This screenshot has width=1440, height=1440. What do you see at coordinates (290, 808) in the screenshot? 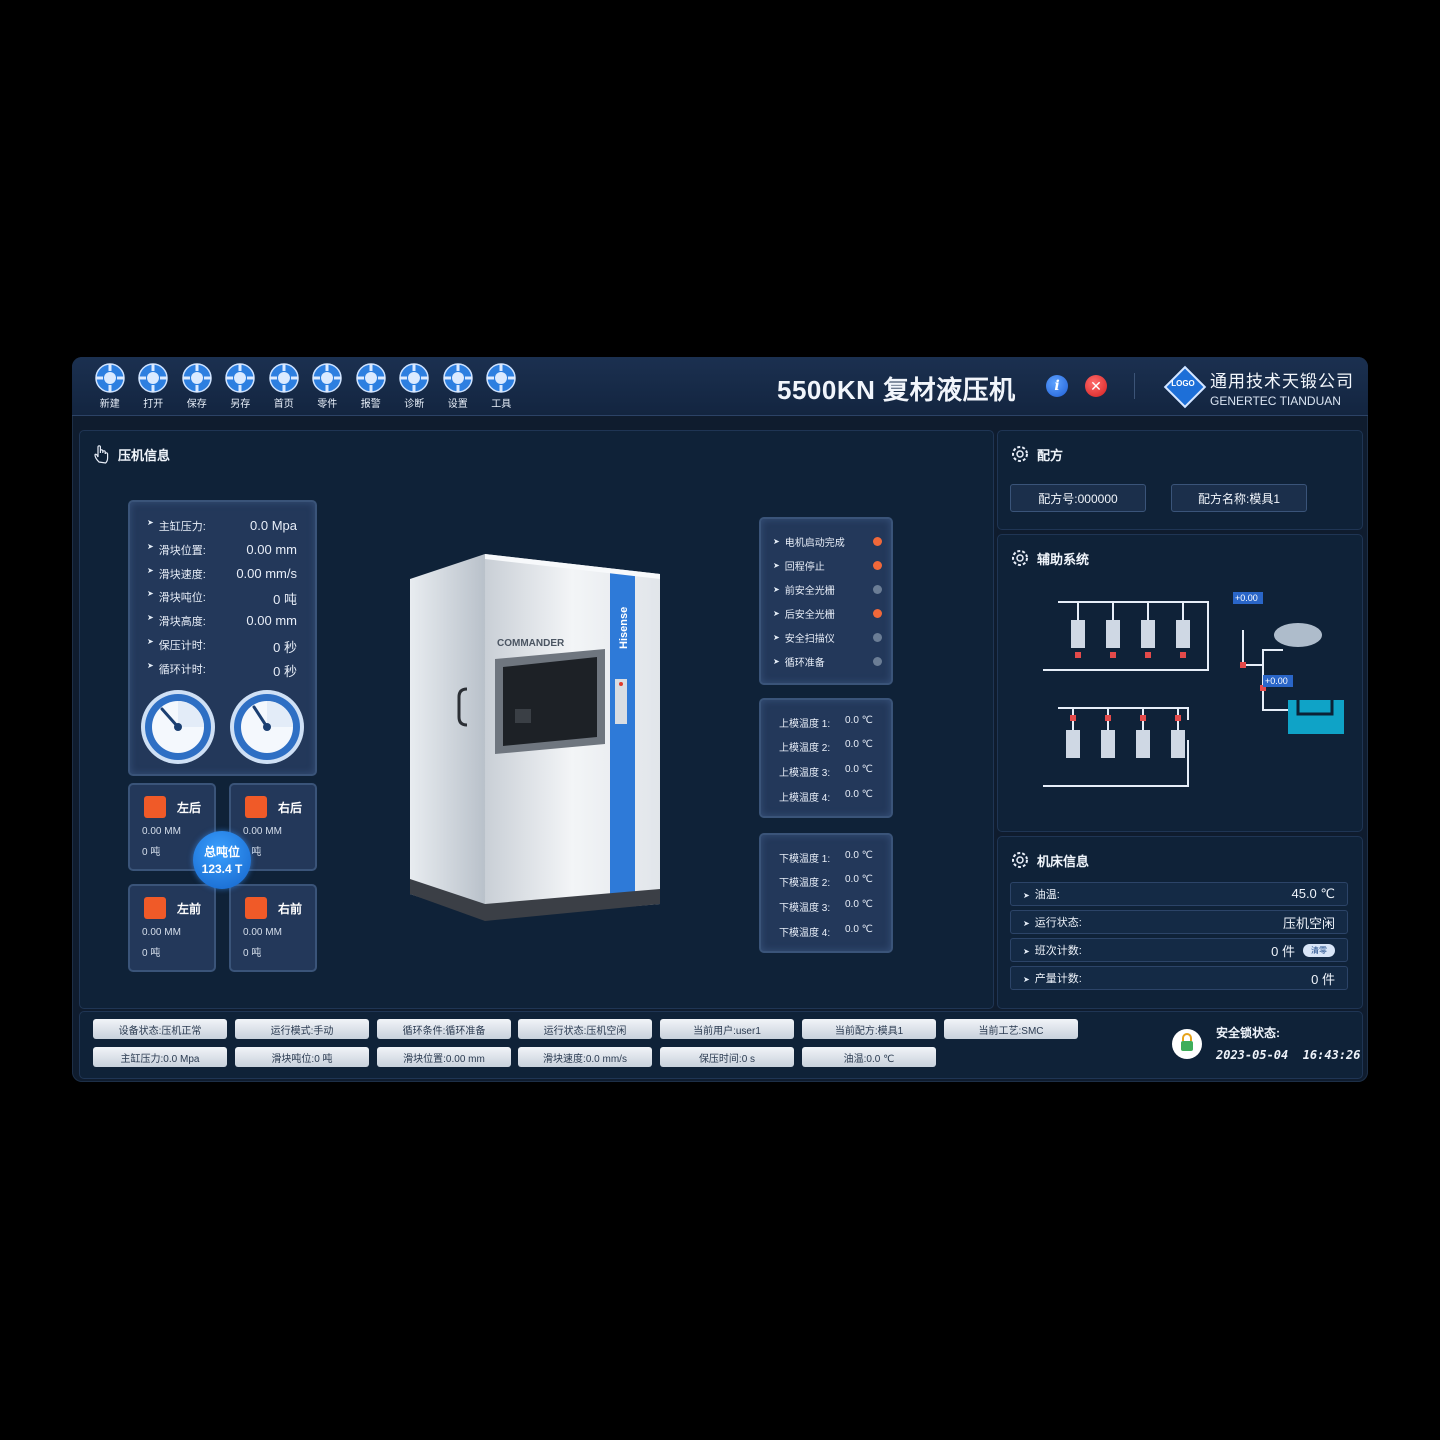
I see `corner-name: 右后` at bounding box center [290, 808].